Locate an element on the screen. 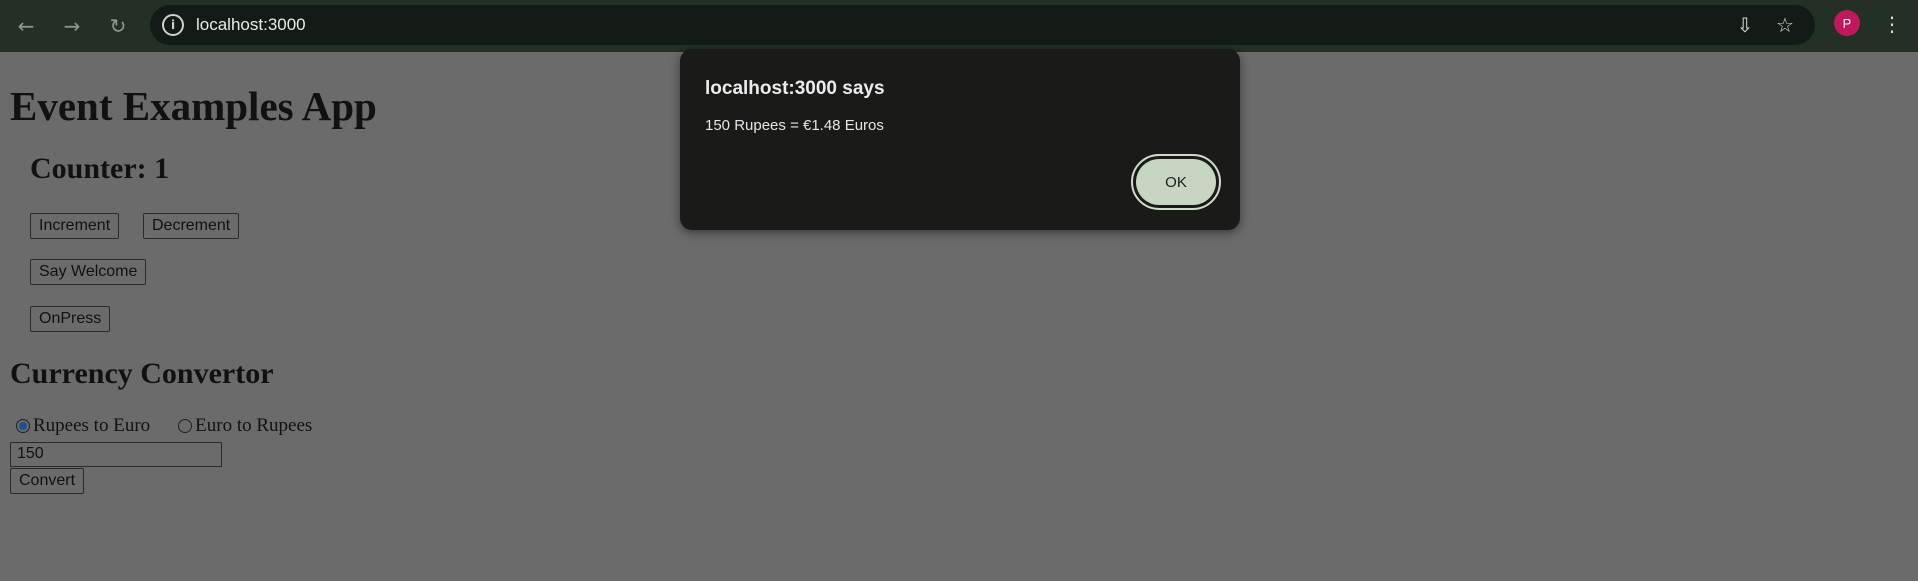  amount-input: 150 is located at coordinates (116, 454).